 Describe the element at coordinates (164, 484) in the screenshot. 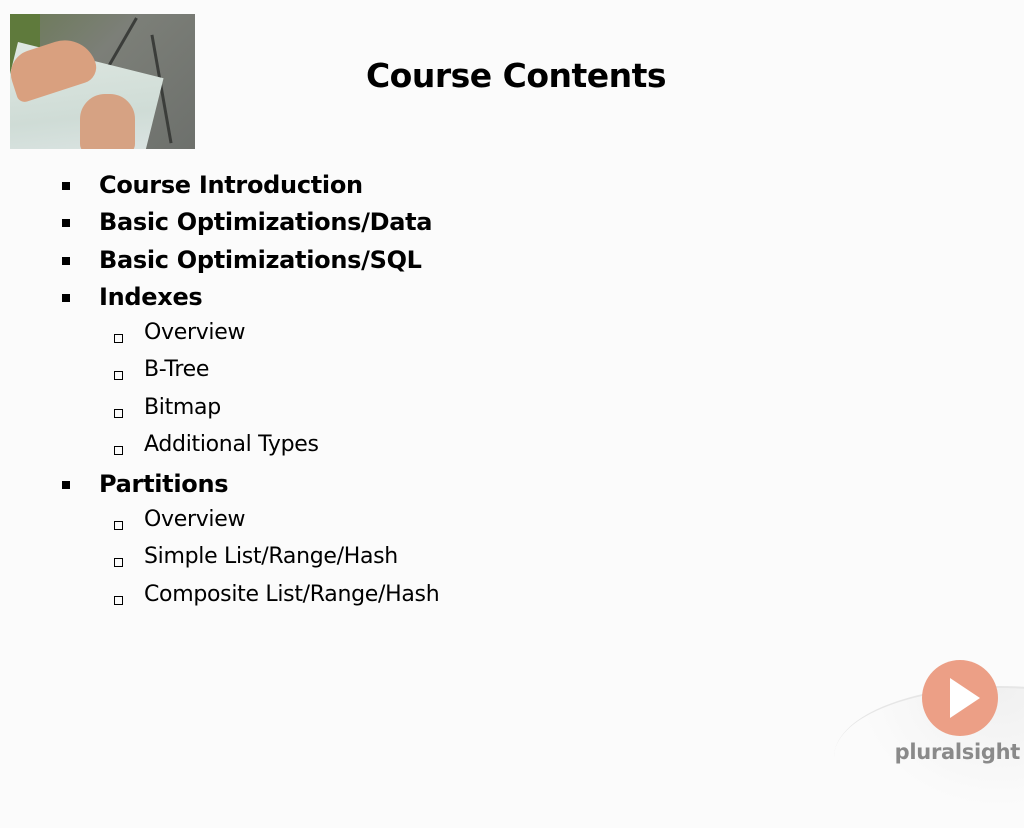

I see `outline-item: Partitions` at that location.